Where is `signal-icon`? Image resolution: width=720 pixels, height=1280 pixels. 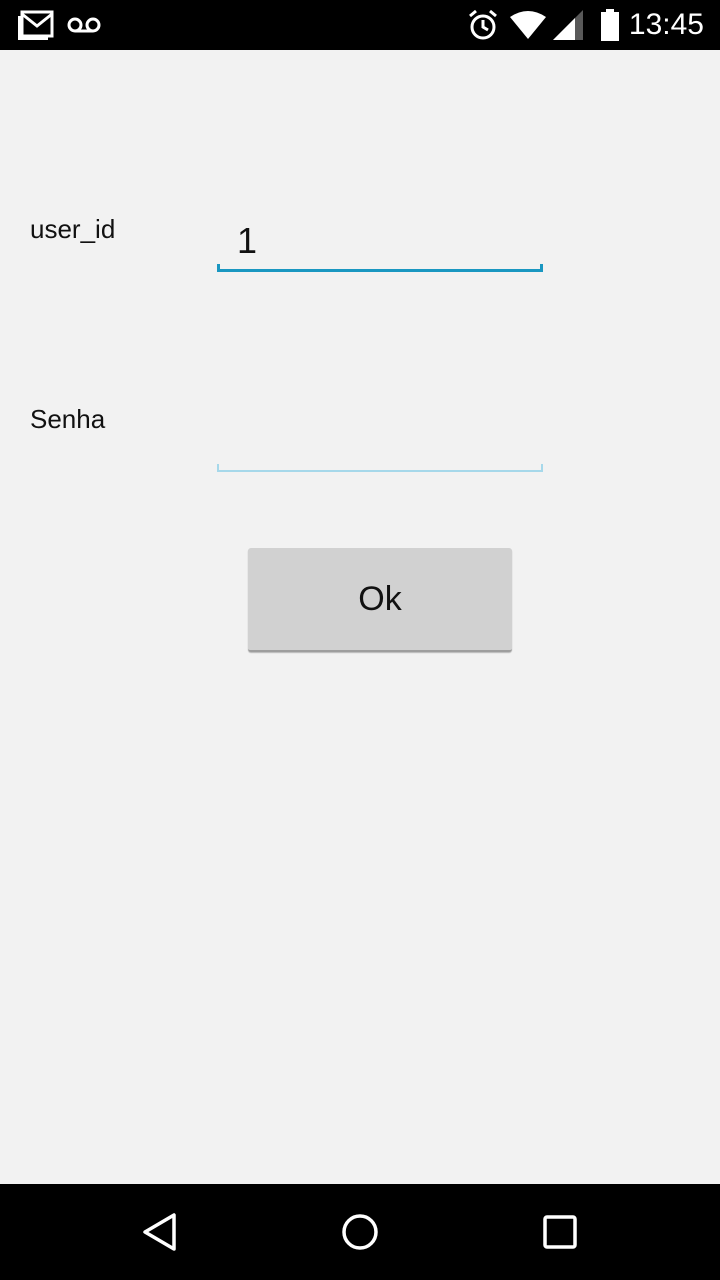
signal-icon is located at coordinates (568, 25).